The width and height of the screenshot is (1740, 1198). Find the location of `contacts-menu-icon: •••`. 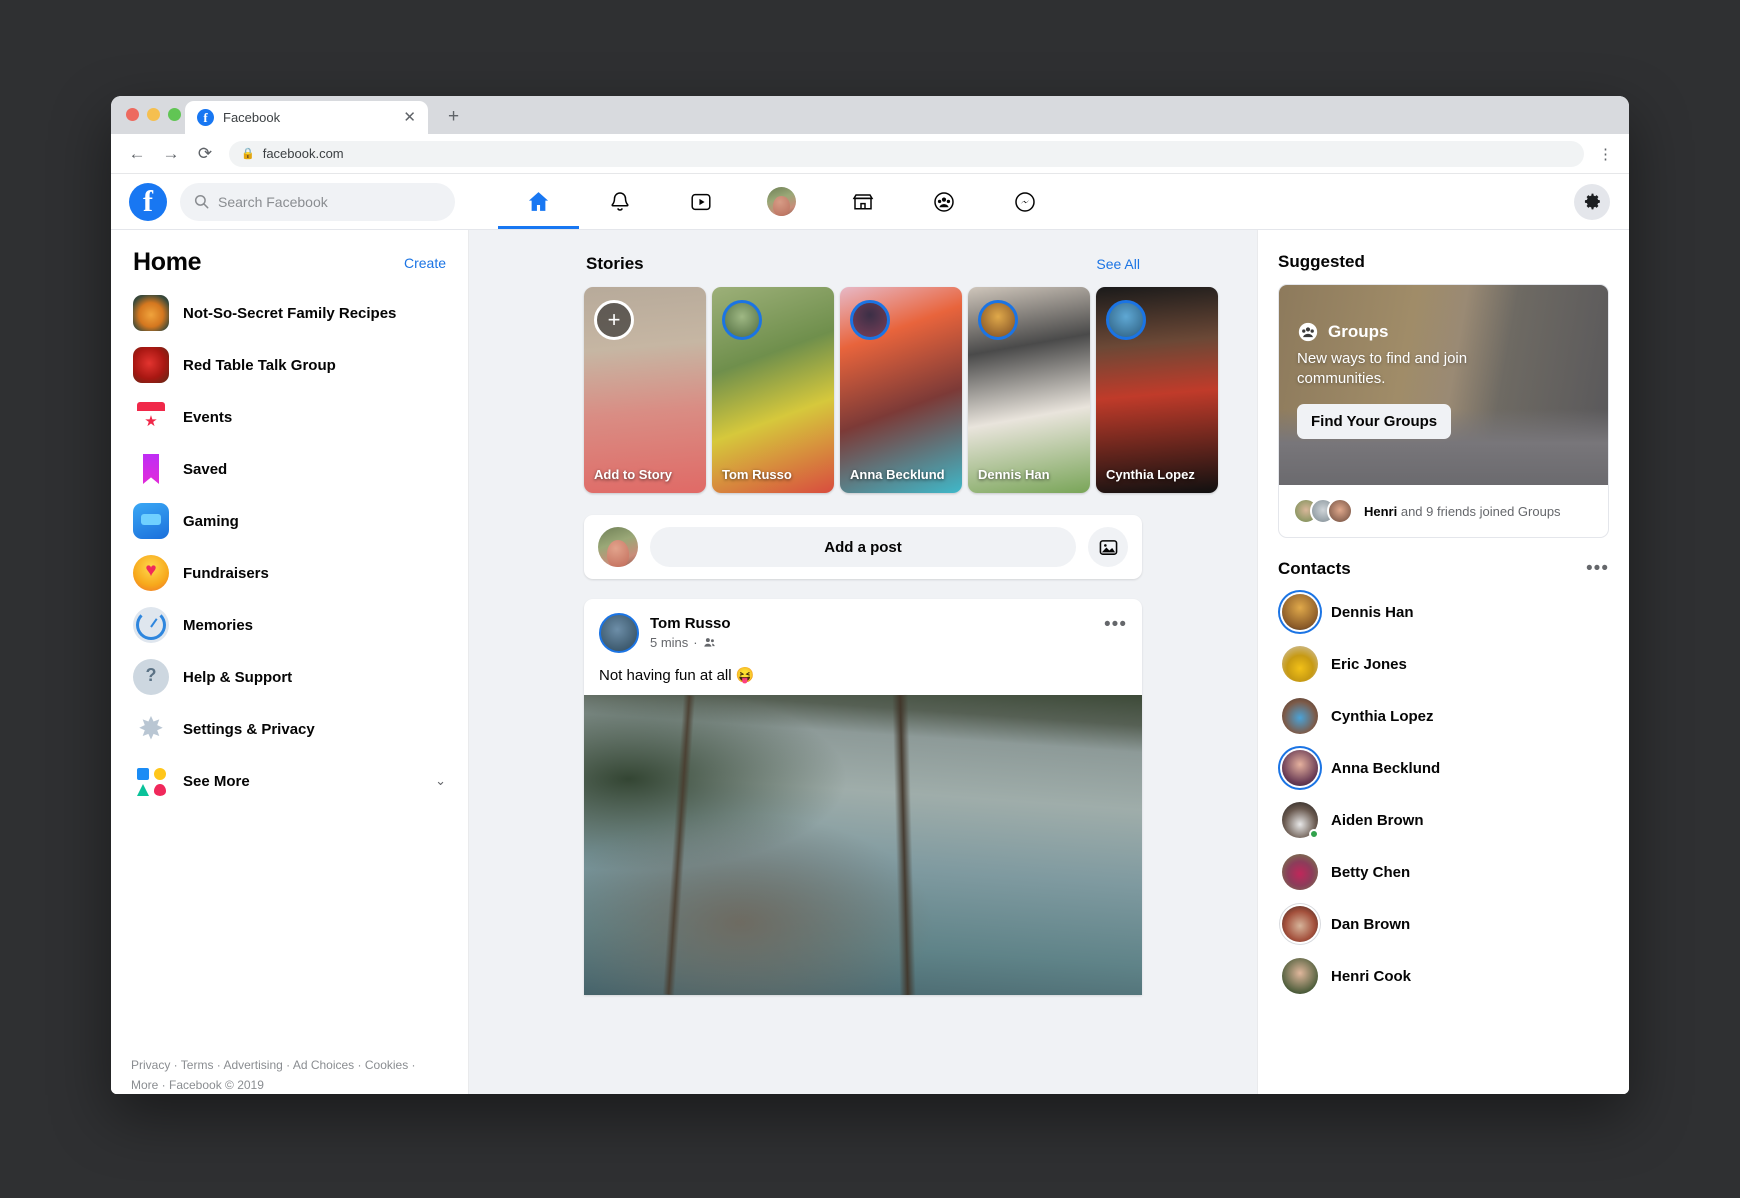

contacts-menu-icon: ••• is located at coordinates (1597, 569).